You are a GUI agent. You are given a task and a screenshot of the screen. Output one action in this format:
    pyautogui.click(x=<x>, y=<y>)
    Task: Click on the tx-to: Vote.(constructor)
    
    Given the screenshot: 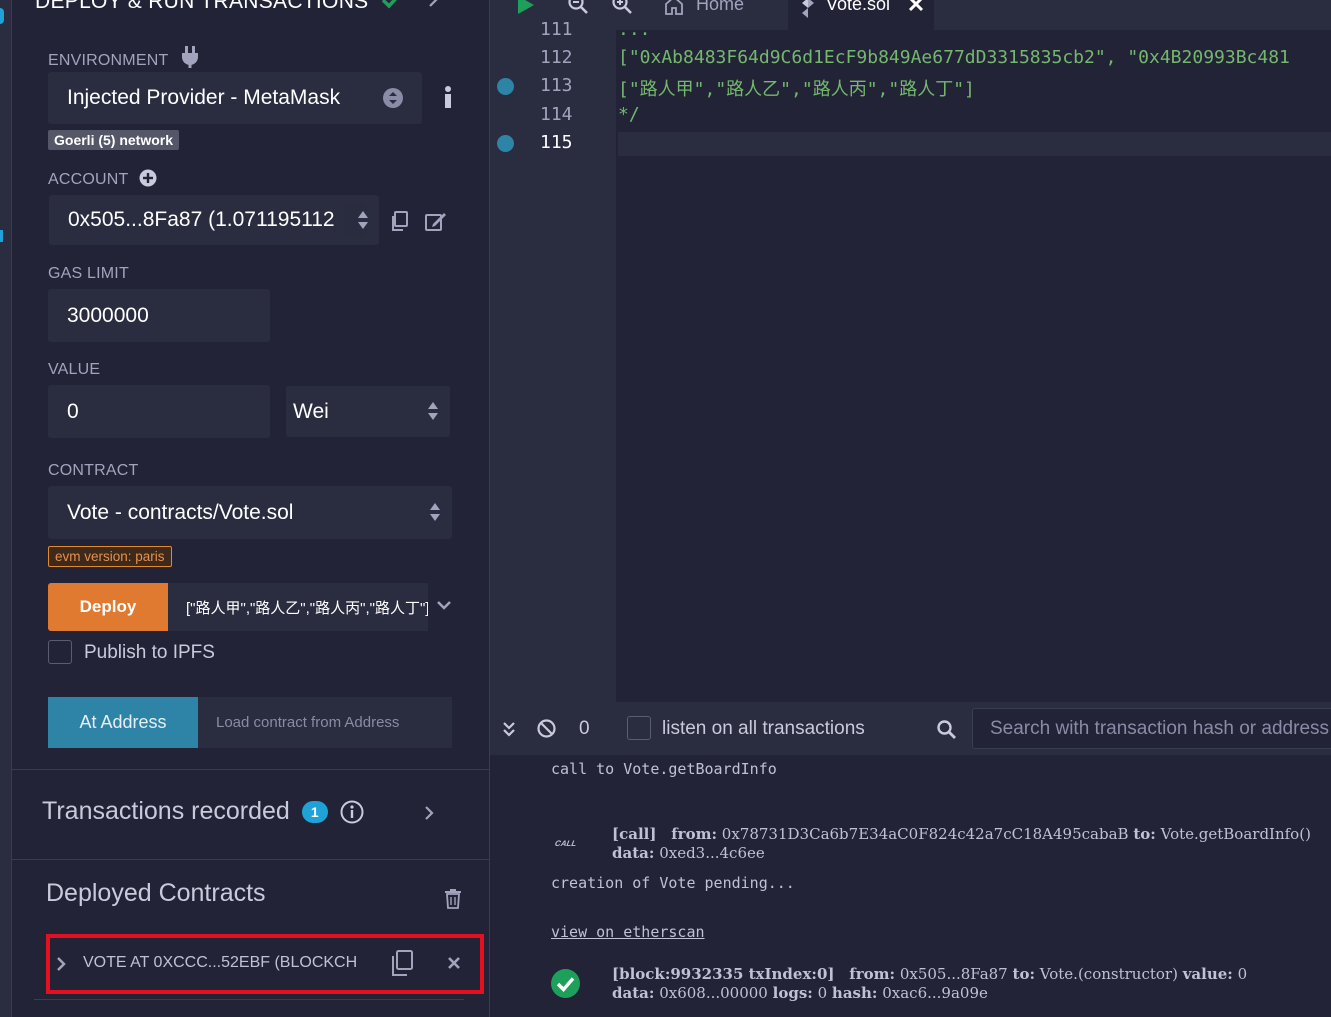 What is the action you would take?
    pyautogui.click(x=1108, y=974)
    